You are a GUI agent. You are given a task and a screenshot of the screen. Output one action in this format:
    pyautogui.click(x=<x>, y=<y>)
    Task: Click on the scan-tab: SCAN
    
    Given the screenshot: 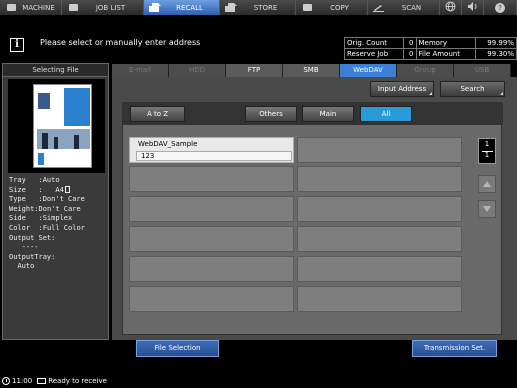 What is the action you would take?
    pyautogui.click(x=404, y=7)
    